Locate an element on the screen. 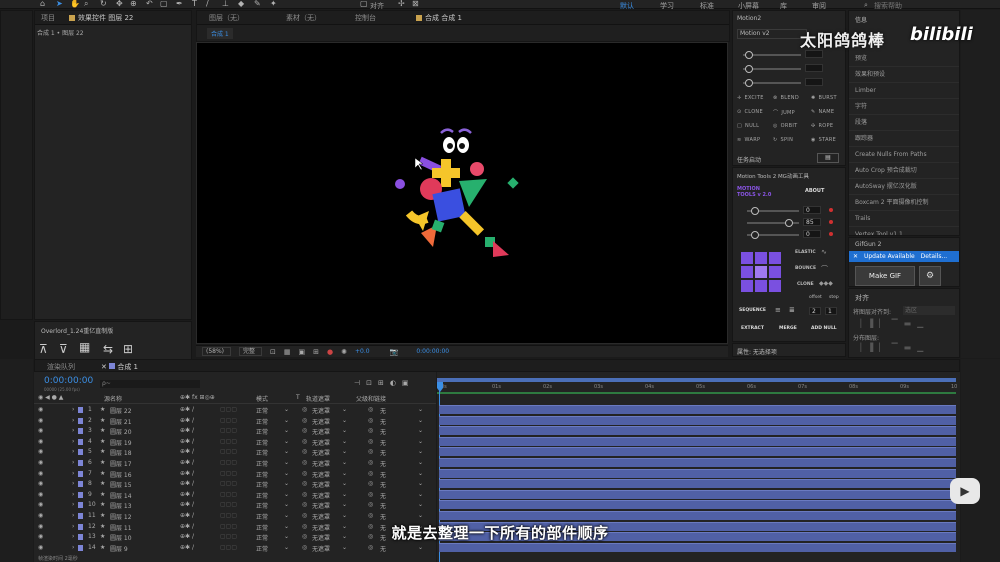  tab-timeline-comp: ✕ 合成 1 is located at coordinates (119, 366).